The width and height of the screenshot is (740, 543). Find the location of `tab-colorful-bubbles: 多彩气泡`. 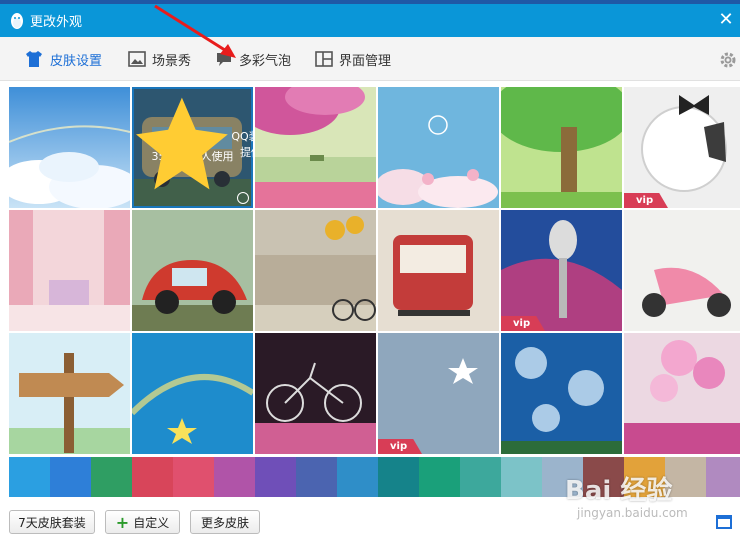

tab-colorful-bubbles: 多彩气泡 is located at coordinates (253, 59).